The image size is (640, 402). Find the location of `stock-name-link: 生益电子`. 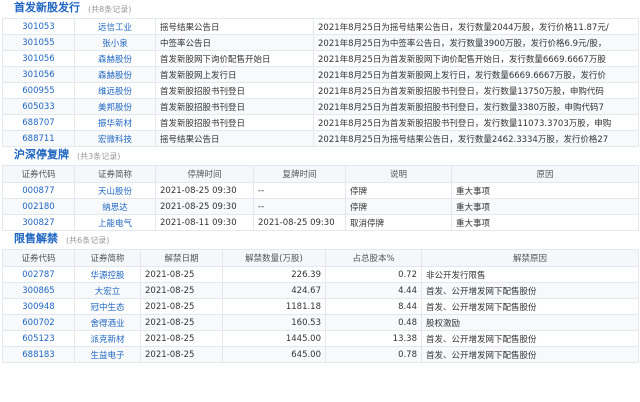

stock-name-link: 生益电子 is located at coordinates (107, 354).